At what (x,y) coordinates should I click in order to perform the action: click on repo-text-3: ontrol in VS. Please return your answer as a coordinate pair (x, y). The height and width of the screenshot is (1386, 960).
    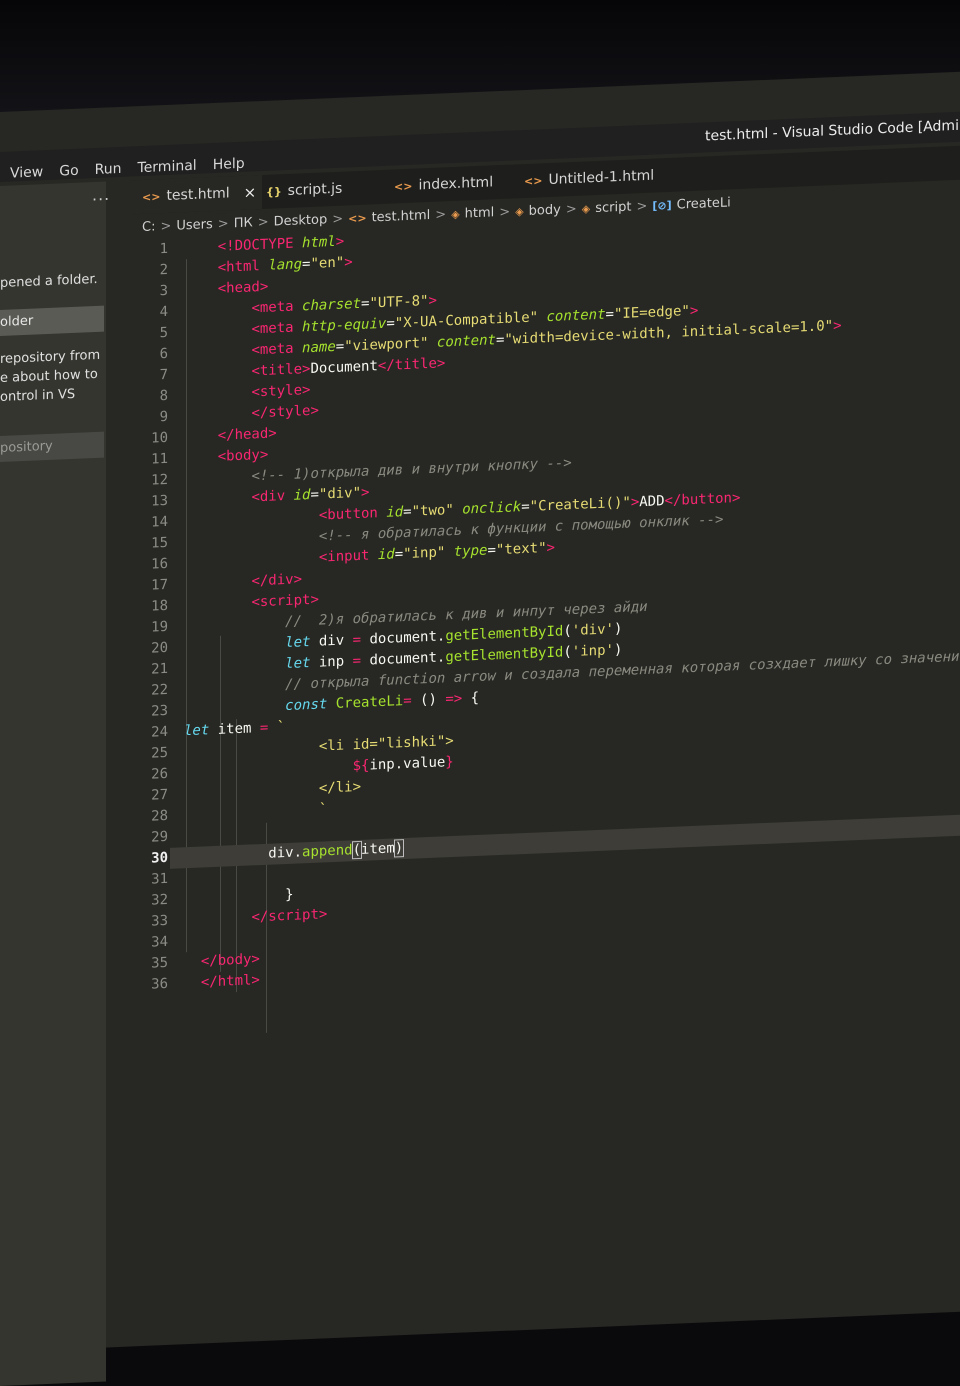
    Looking at the image, I should click on (38, 395).